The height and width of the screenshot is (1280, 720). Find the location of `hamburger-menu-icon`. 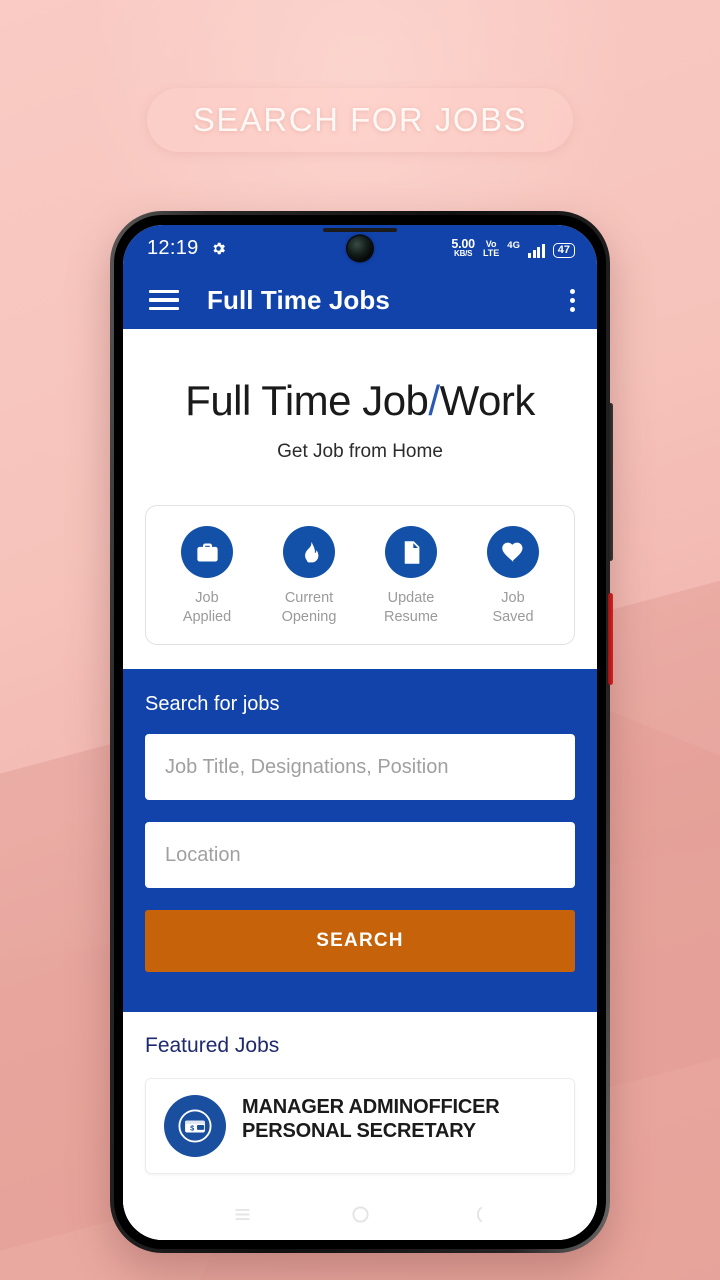

hamburger-menu-icon is located at coordinates (164, 300).